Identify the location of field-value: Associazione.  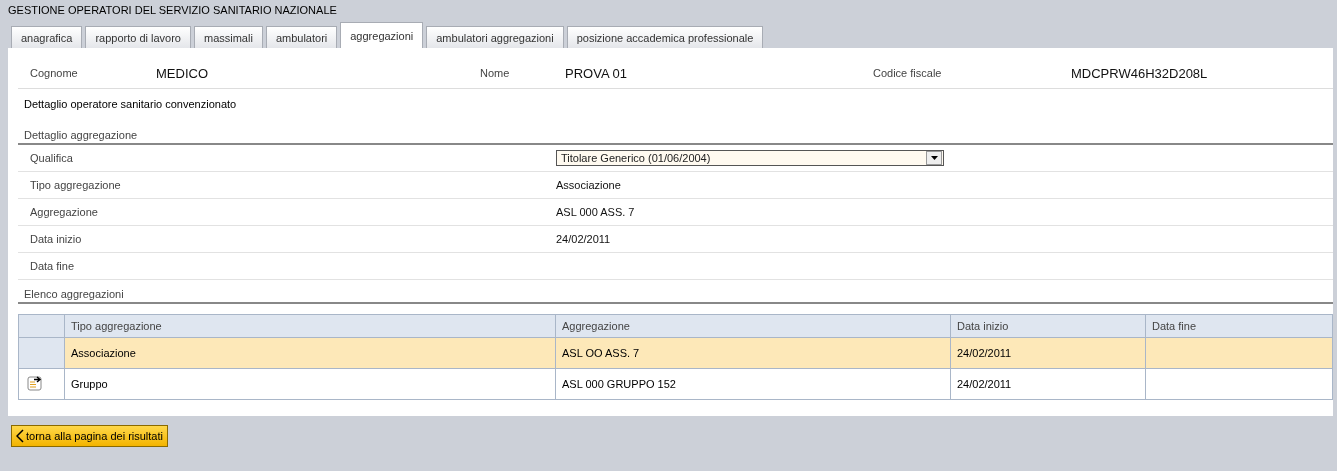
(588, 185).